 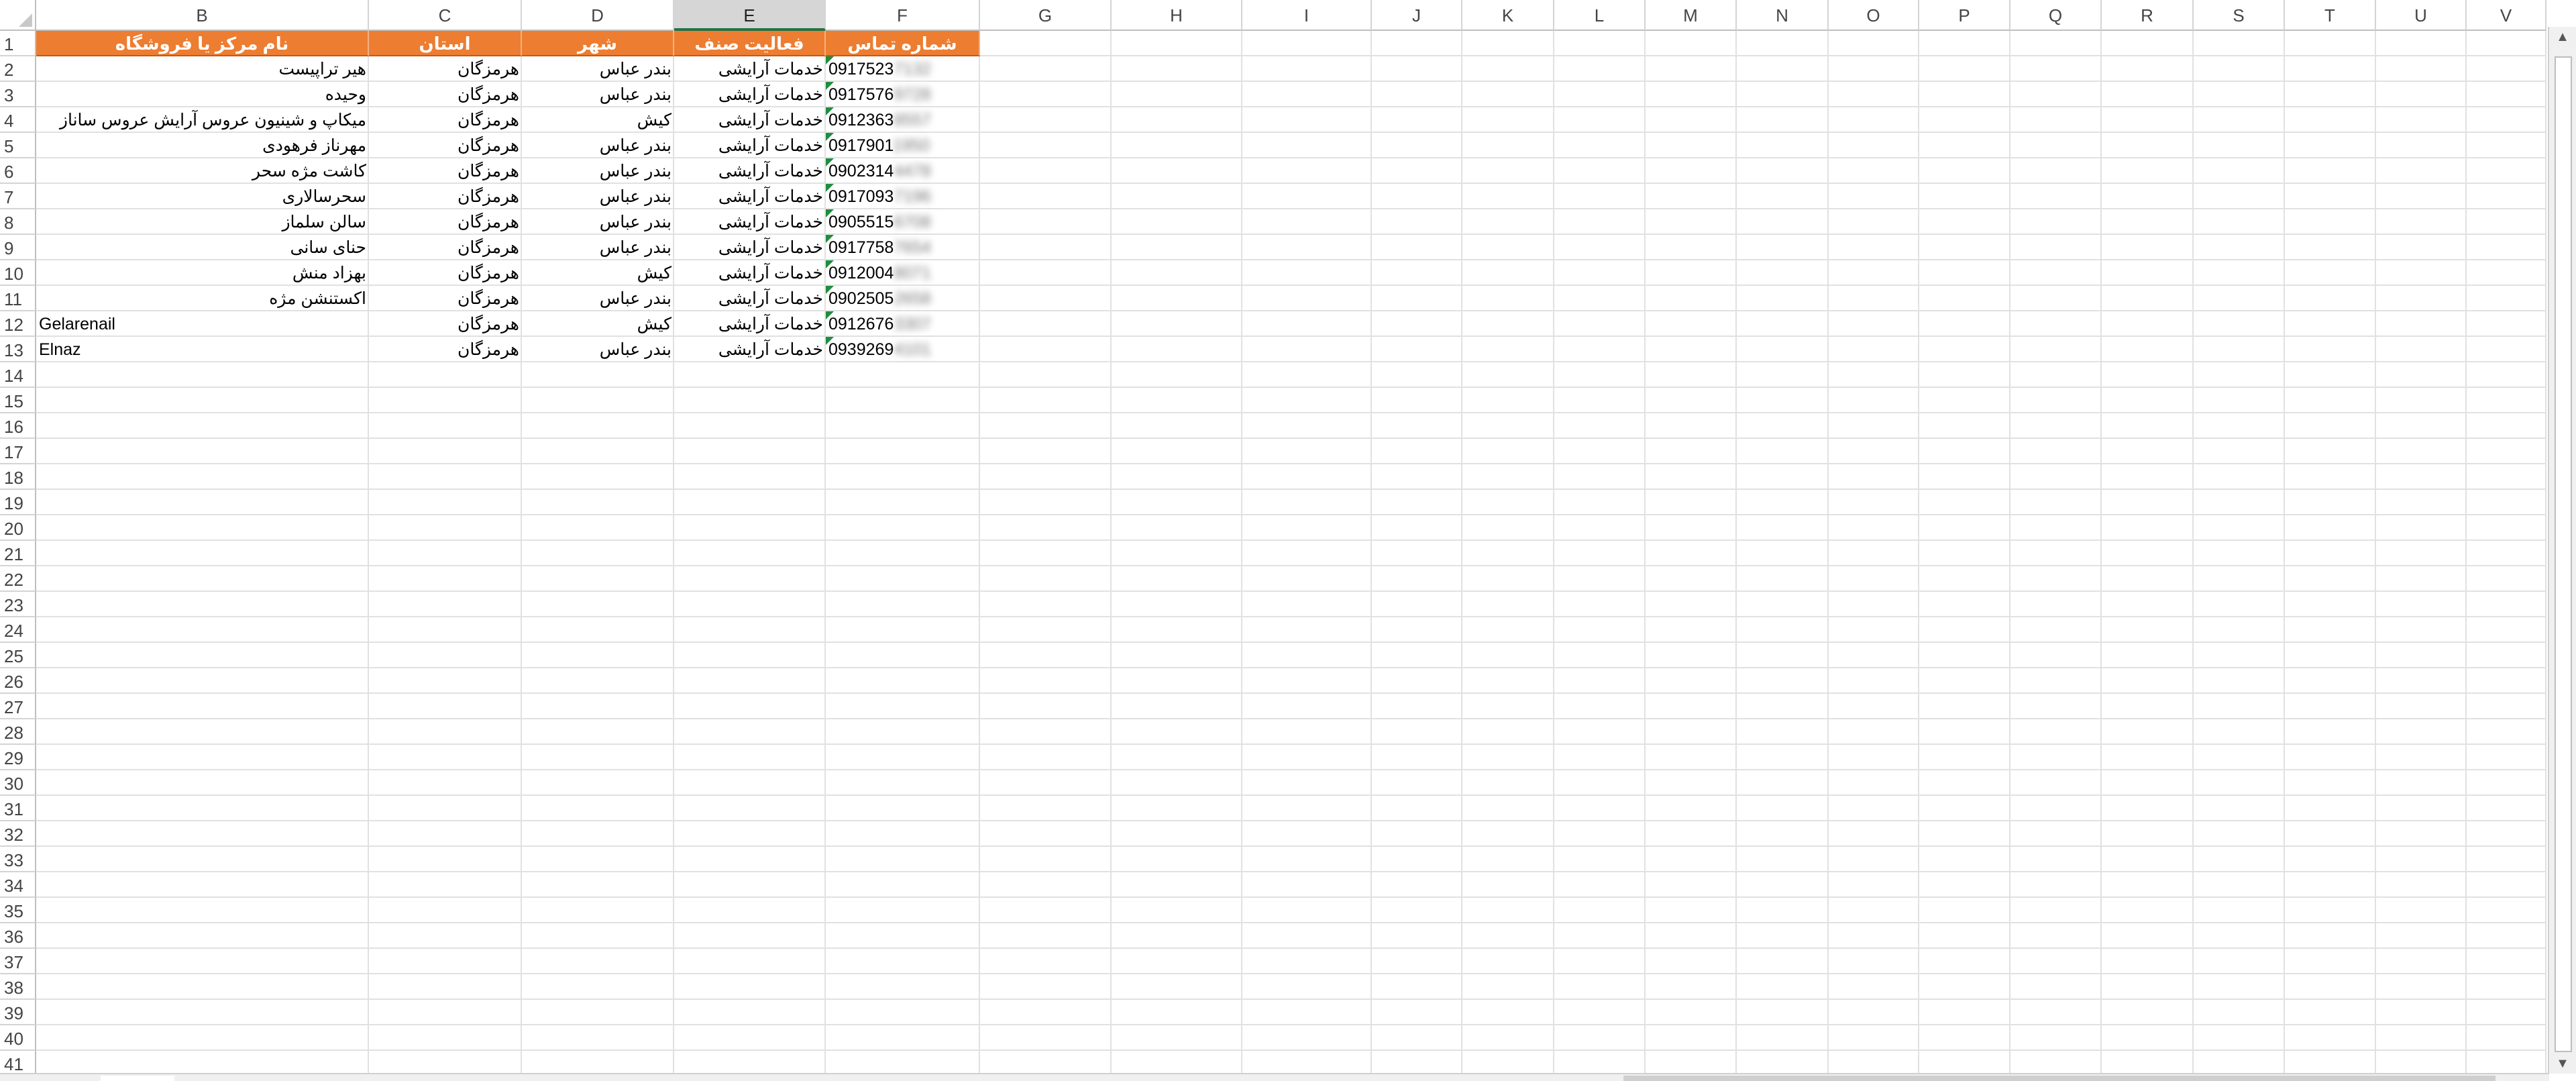 What do you see at coordinates (903, 248) in the screenshot?
I see `cell-phone: 09177587654` at bounding box center [903, 248].